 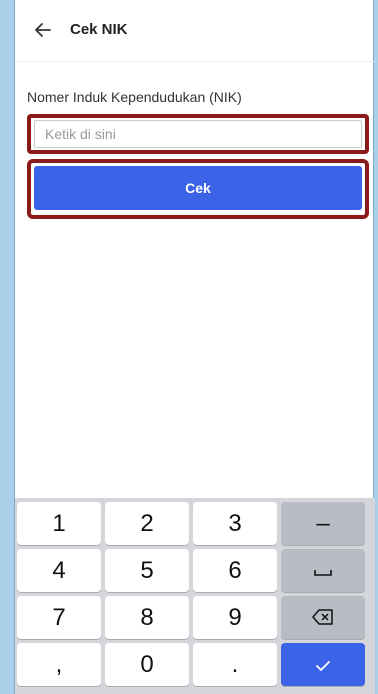 I want to click on key-6: 6, so click(x=235, y=570).